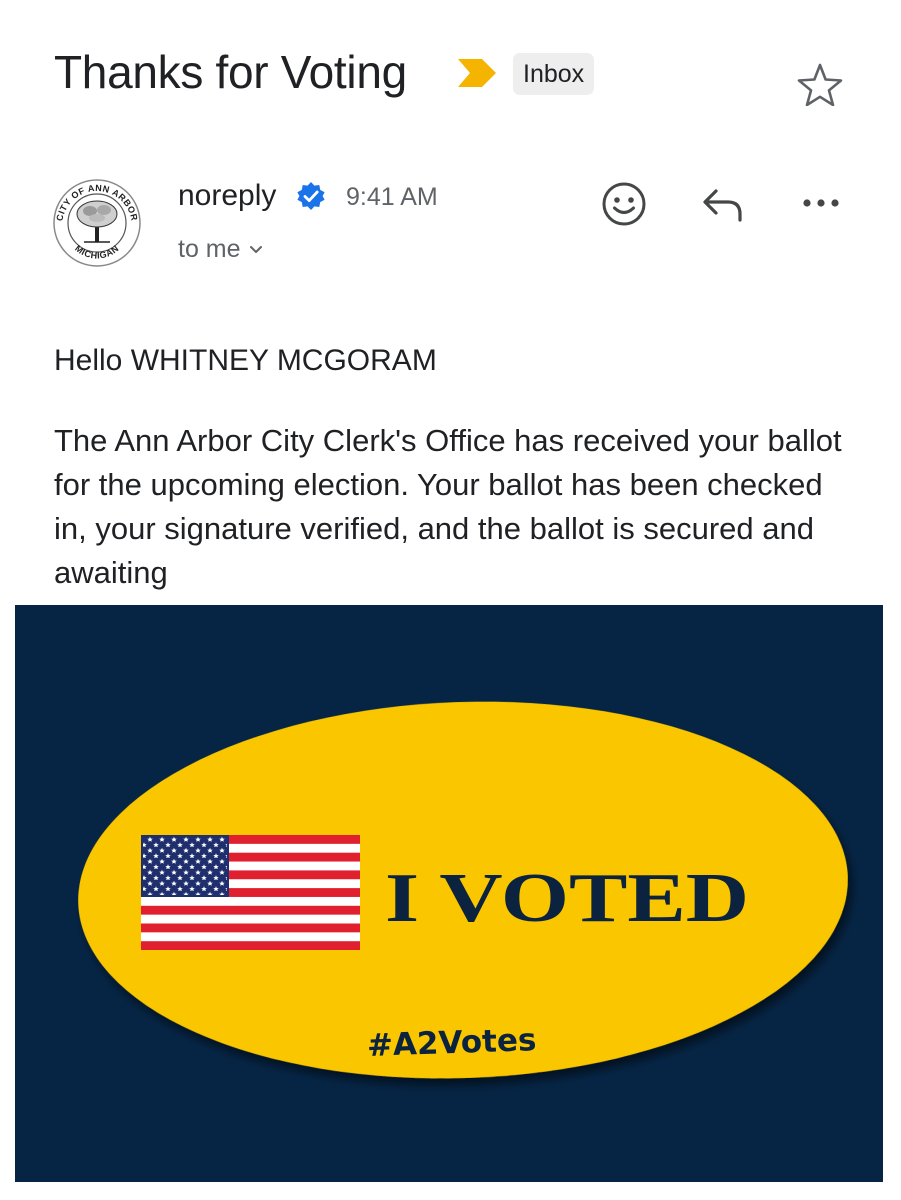  Describe the element at coordinates (209, 249) in the screenshot. I see `recipient-text: to me` at that location.